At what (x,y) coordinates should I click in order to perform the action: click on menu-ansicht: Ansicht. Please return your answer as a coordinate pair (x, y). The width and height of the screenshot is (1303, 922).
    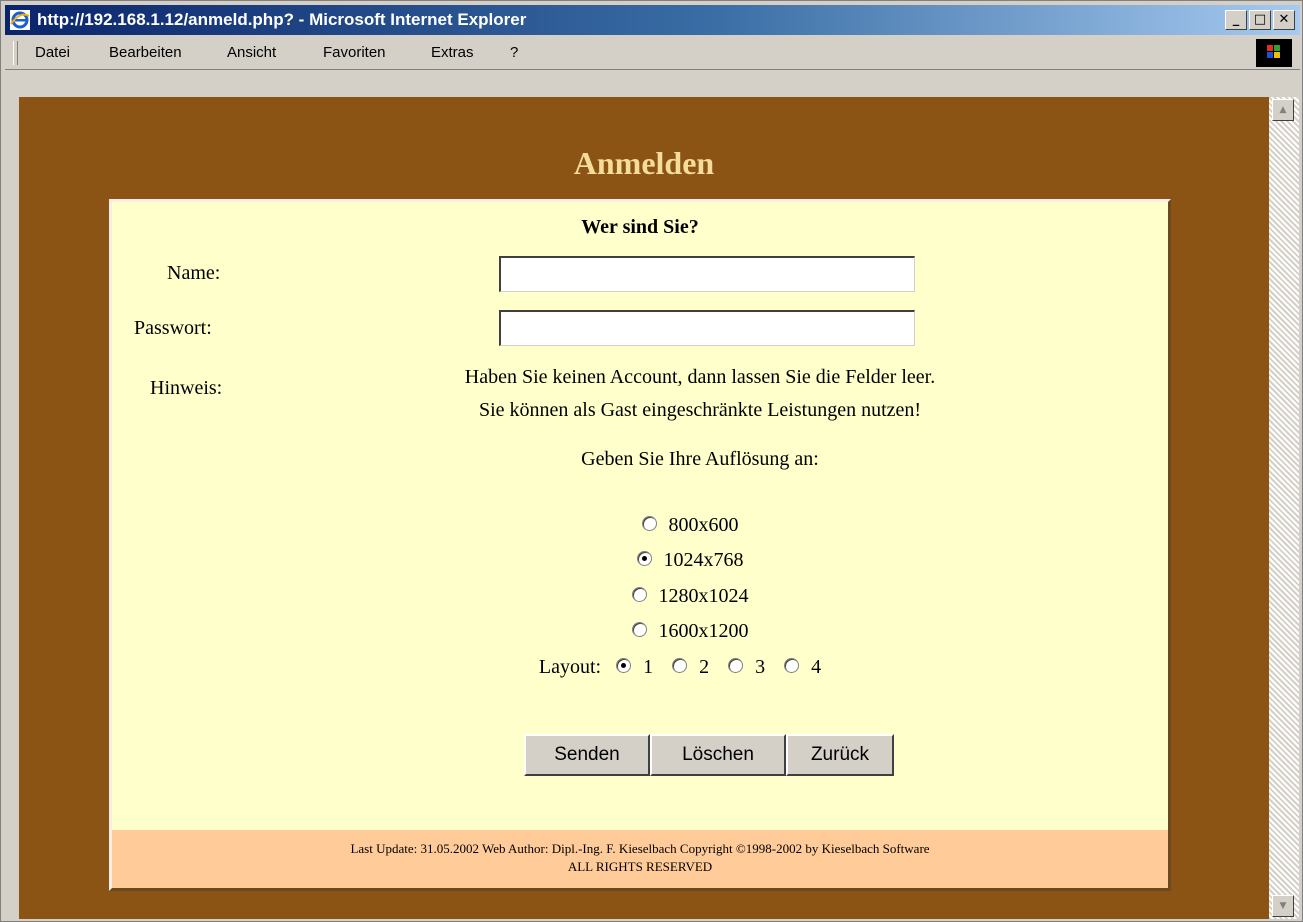
    Looking at the image, I should click on (251, 52).